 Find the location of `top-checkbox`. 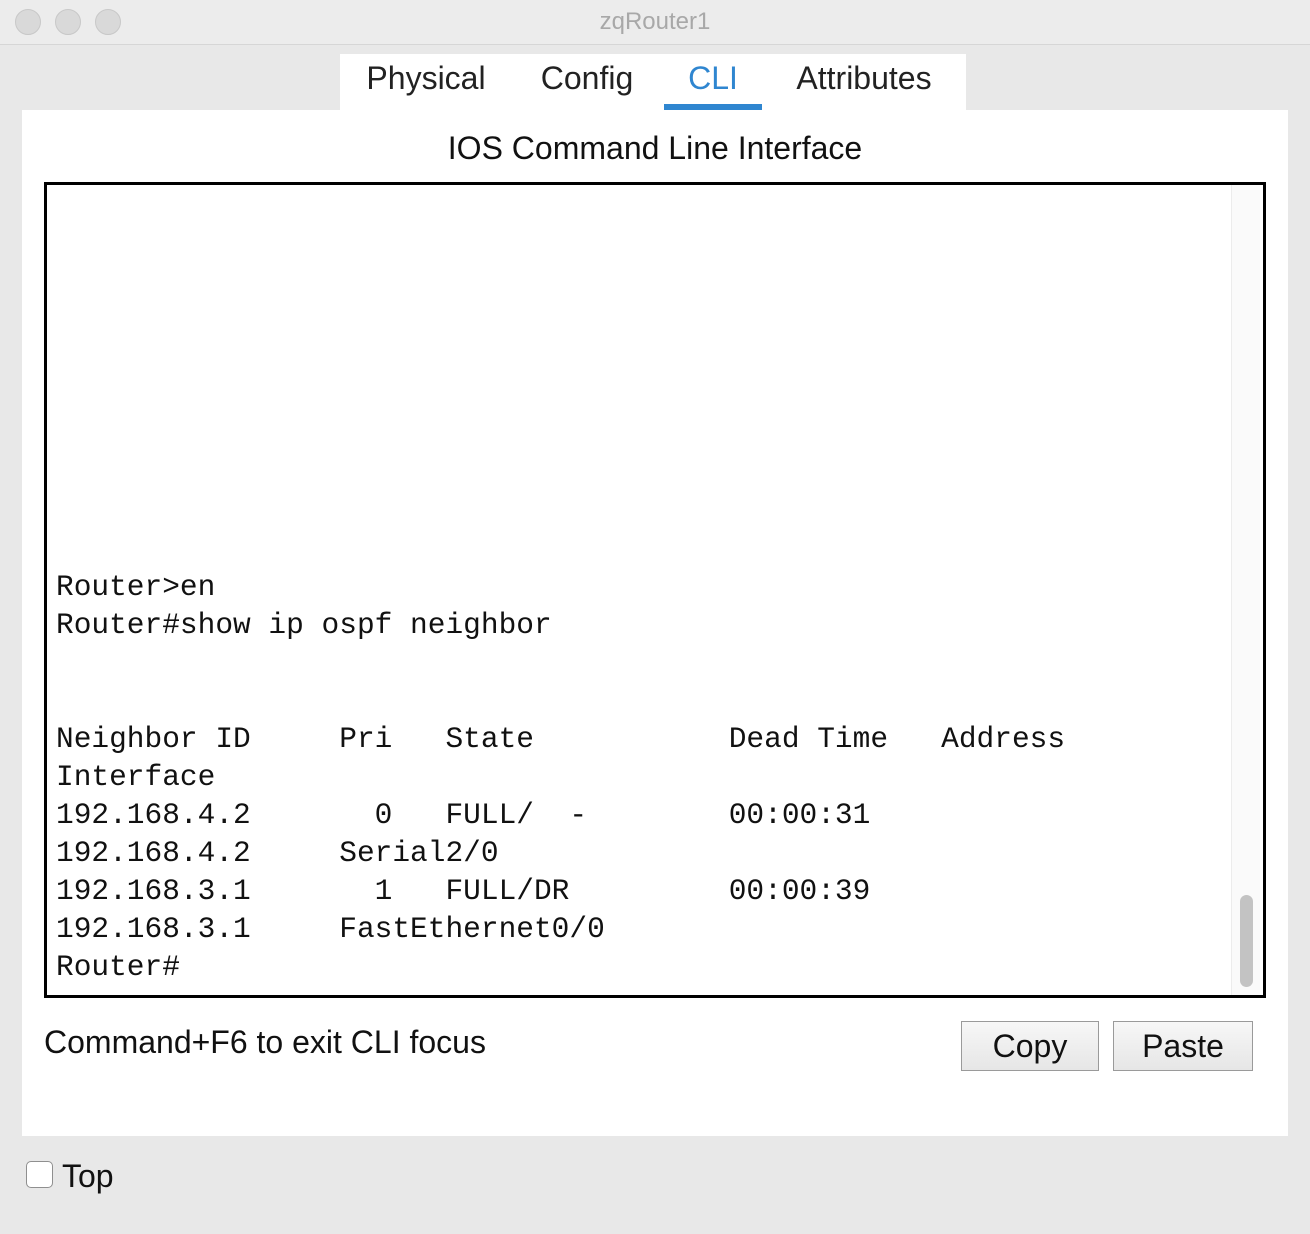

top-checkbox is located at coordinates (39, 1174).